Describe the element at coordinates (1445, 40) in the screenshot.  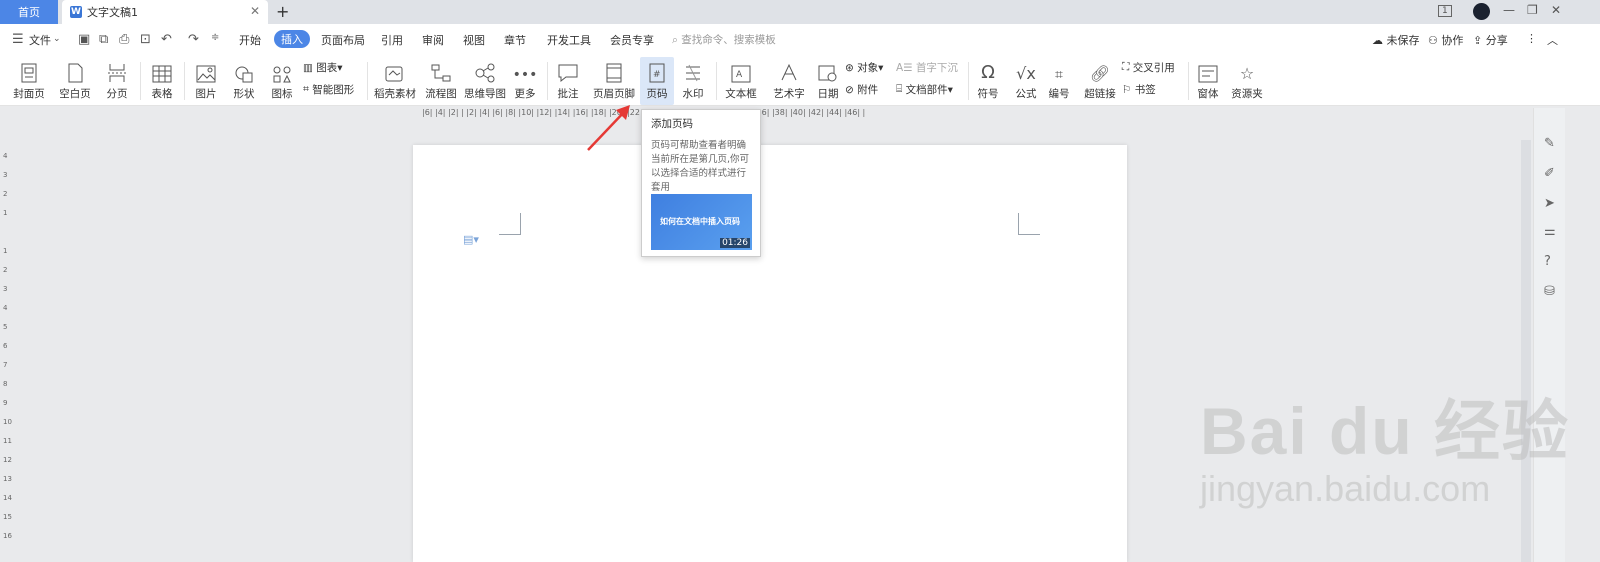
I see `collab-button: ⚇ 协作` at that location.